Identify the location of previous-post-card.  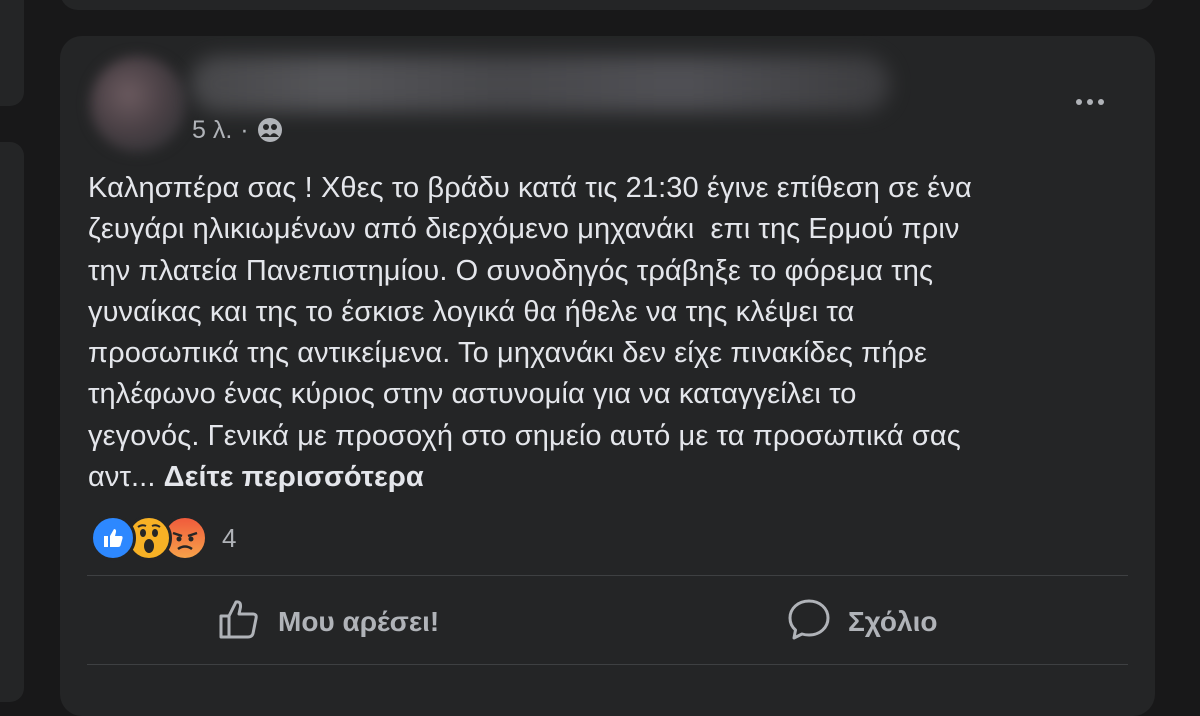
(607, 5).